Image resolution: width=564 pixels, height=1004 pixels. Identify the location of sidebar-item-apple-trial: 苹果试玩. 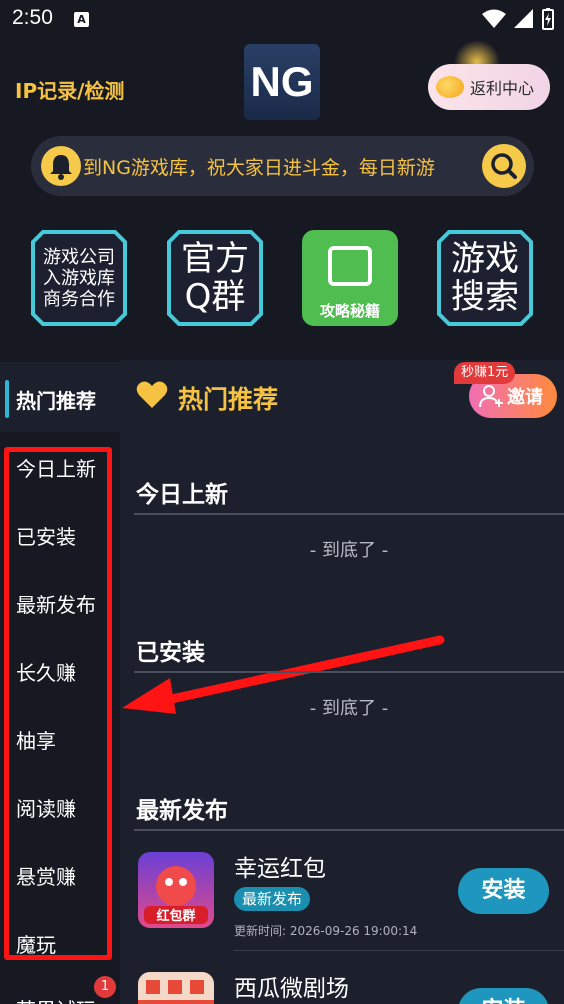
(56, 999).